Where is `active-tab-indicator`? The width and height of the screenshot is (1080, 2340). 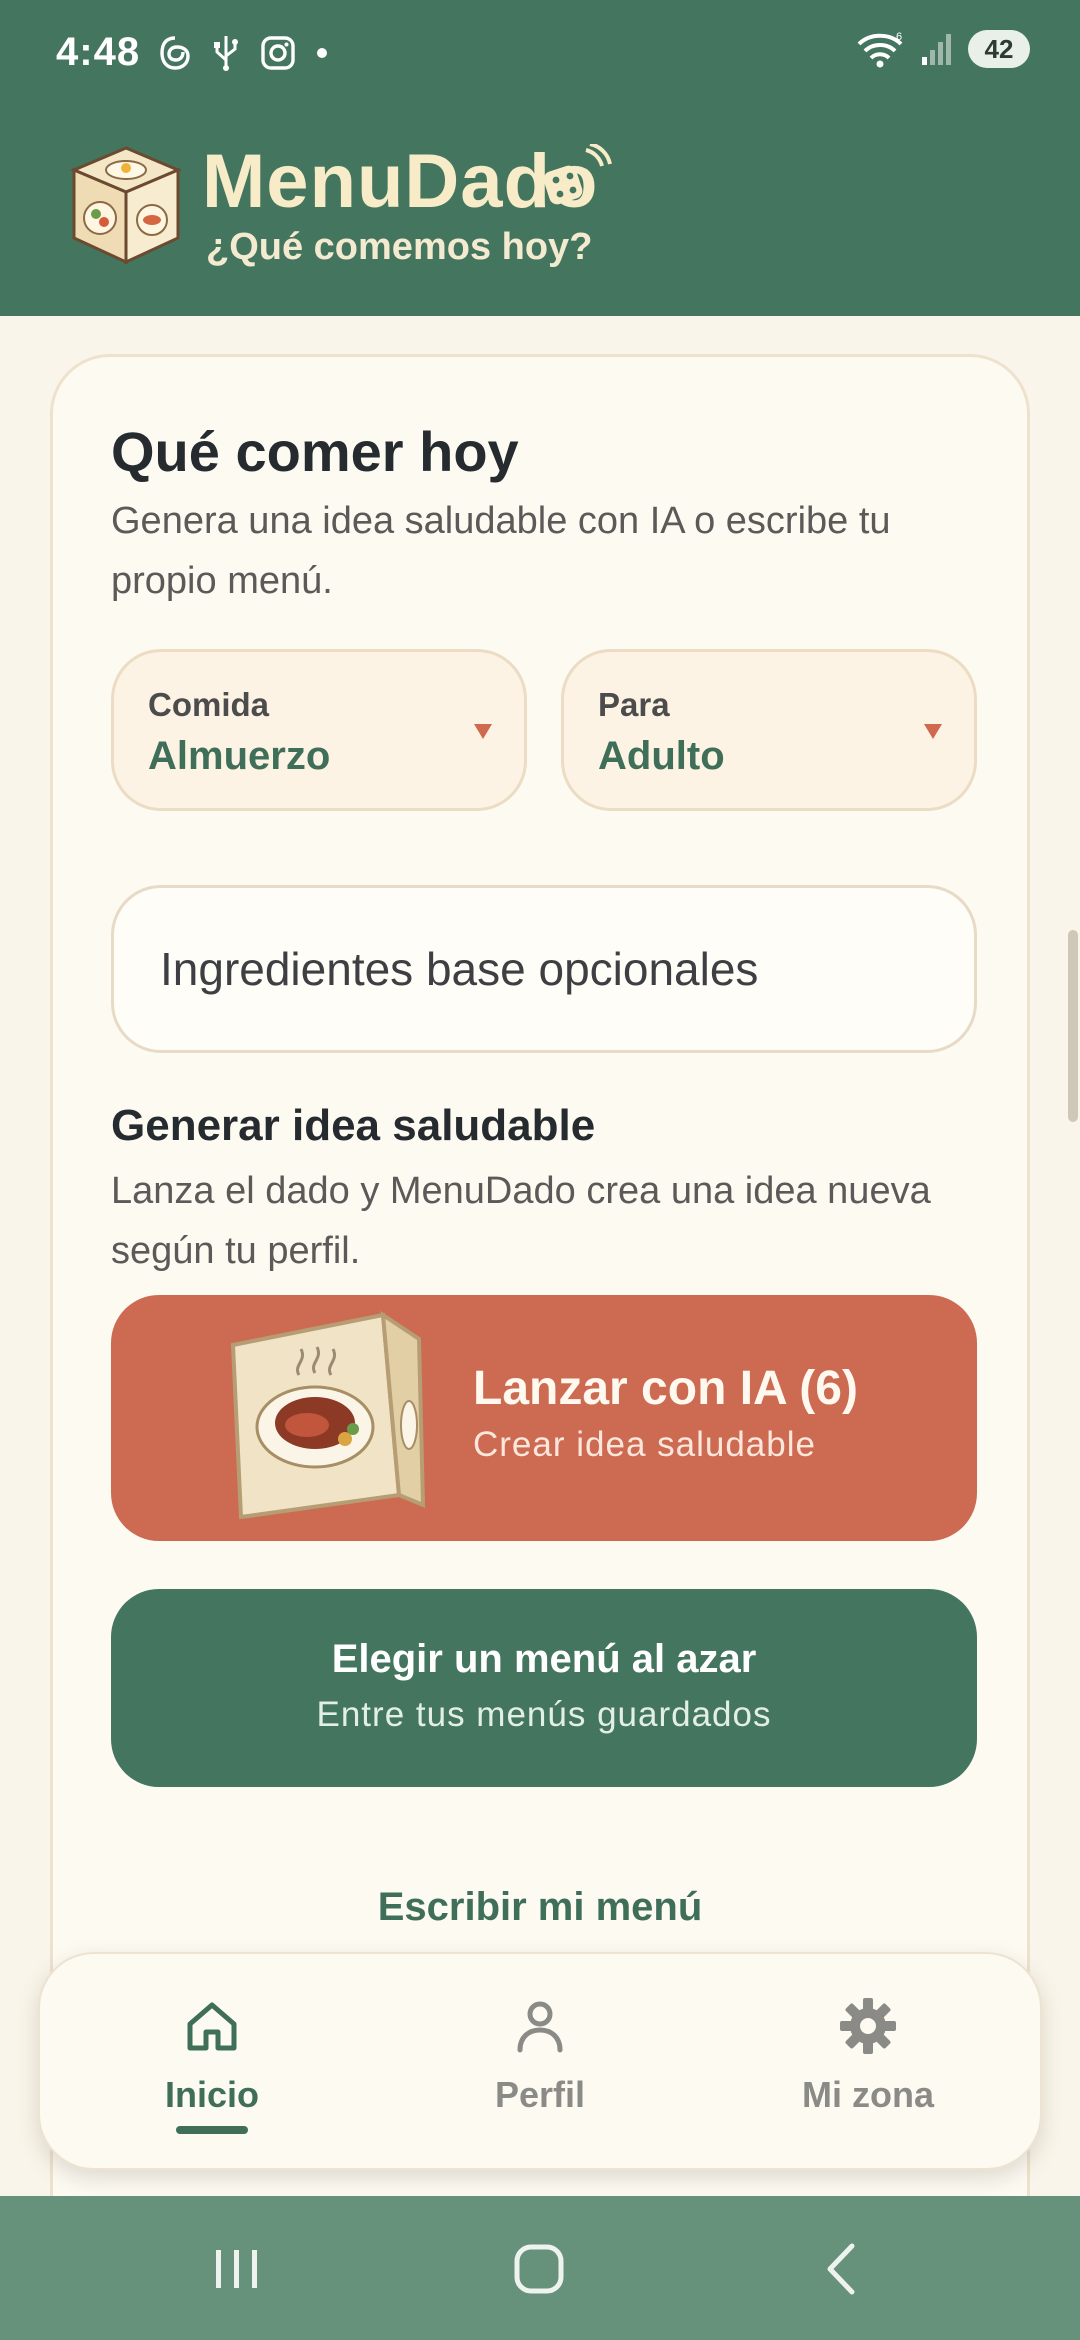
active-tab-indicator is located at coordinates (212, 2130).